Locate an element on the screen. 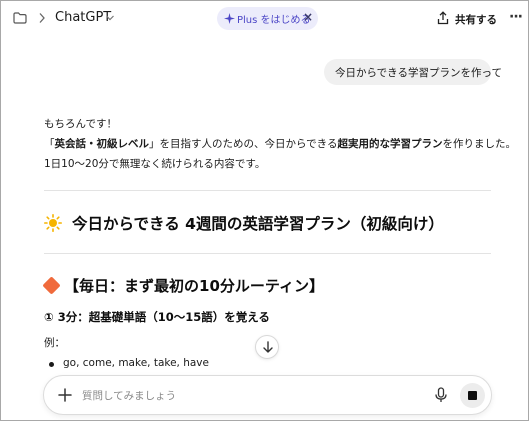 This screenshot has width=529, height=421. chevron-right-icon is located at coordinates (42, 18).